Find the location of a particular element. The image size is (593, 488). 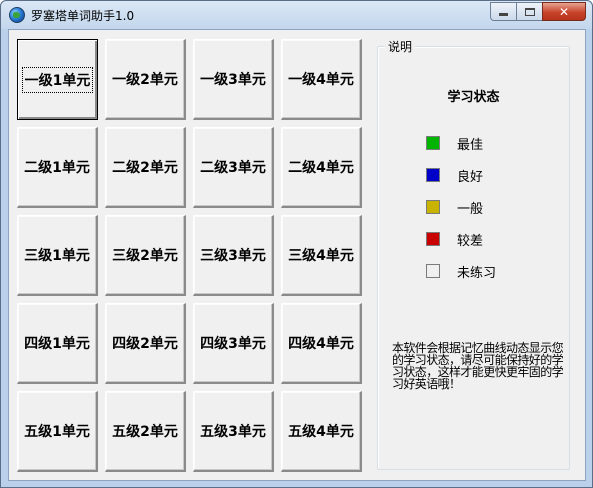

unit-label: 三级2单元 is located at coordinates (145, 256).